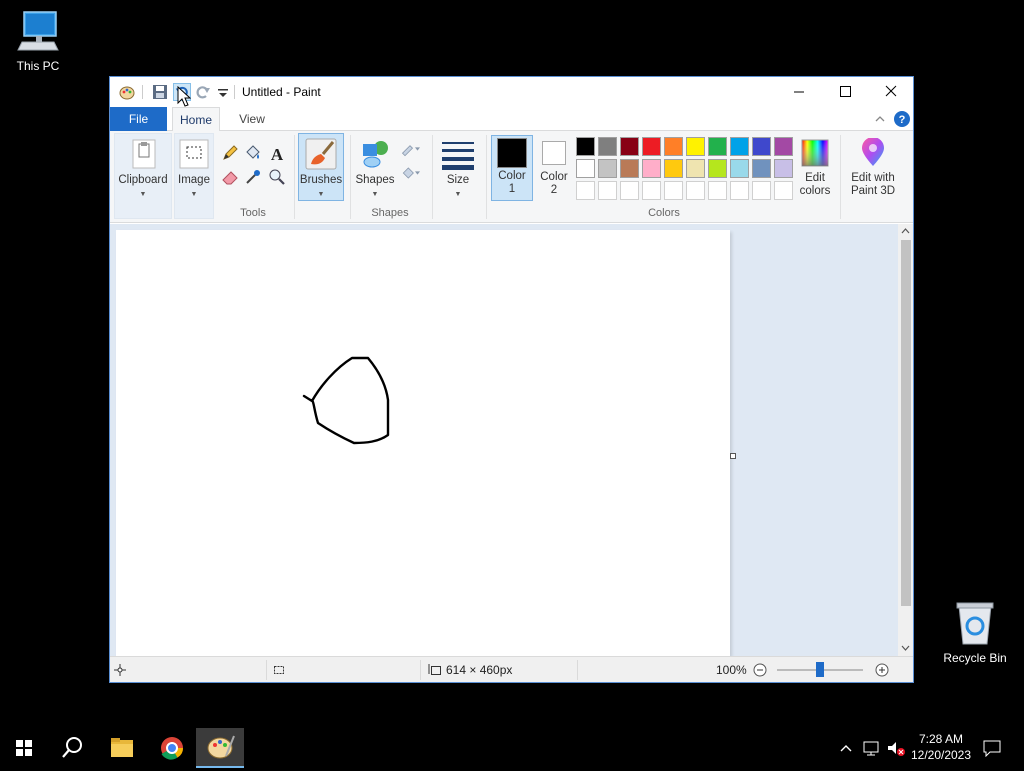 This screenshot has height=771, width=1024. What do you see at coordinates (799, 92) in the screenshot?
I see `minimize-button` at bounding box center [799, 92].